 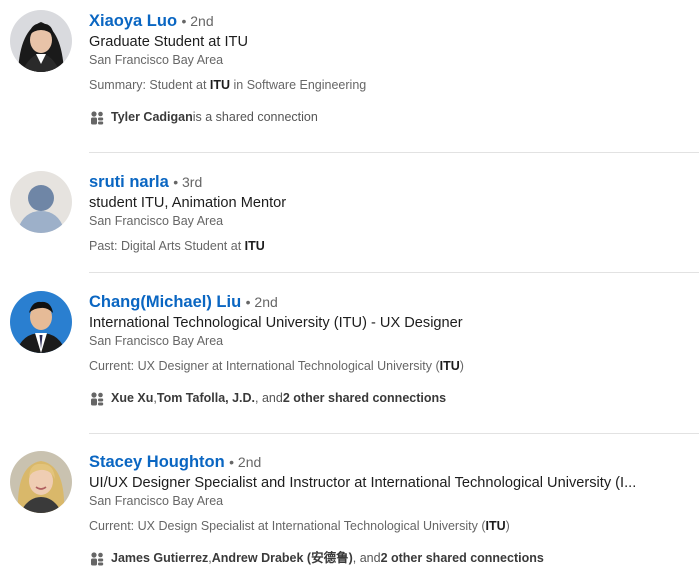 What do you see at coordinates (394, 246) in the screenshot?
I see `past-snippet: Past: Digital Arts Student at ITU` at bounding box center [394, 246].